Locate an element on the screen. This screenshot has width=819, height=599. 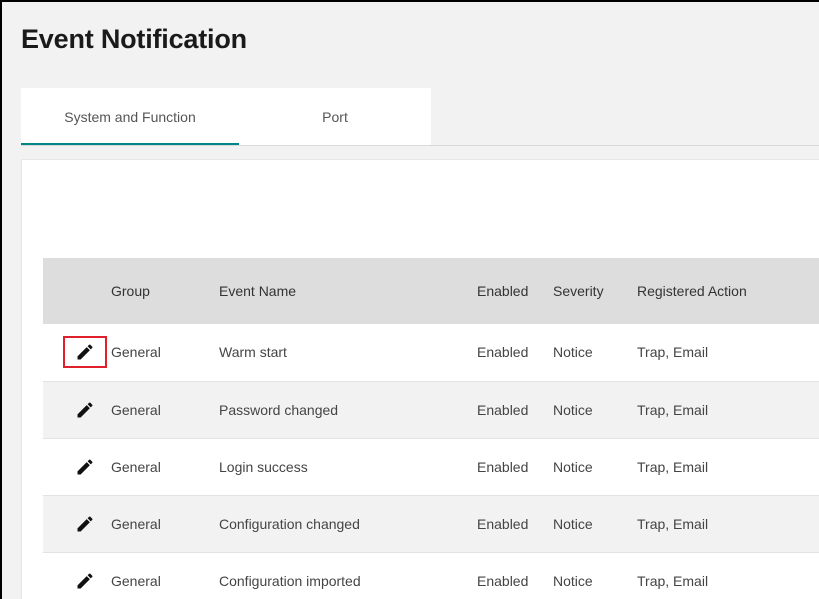
header-group: Group is located at coordinates (165, 291).